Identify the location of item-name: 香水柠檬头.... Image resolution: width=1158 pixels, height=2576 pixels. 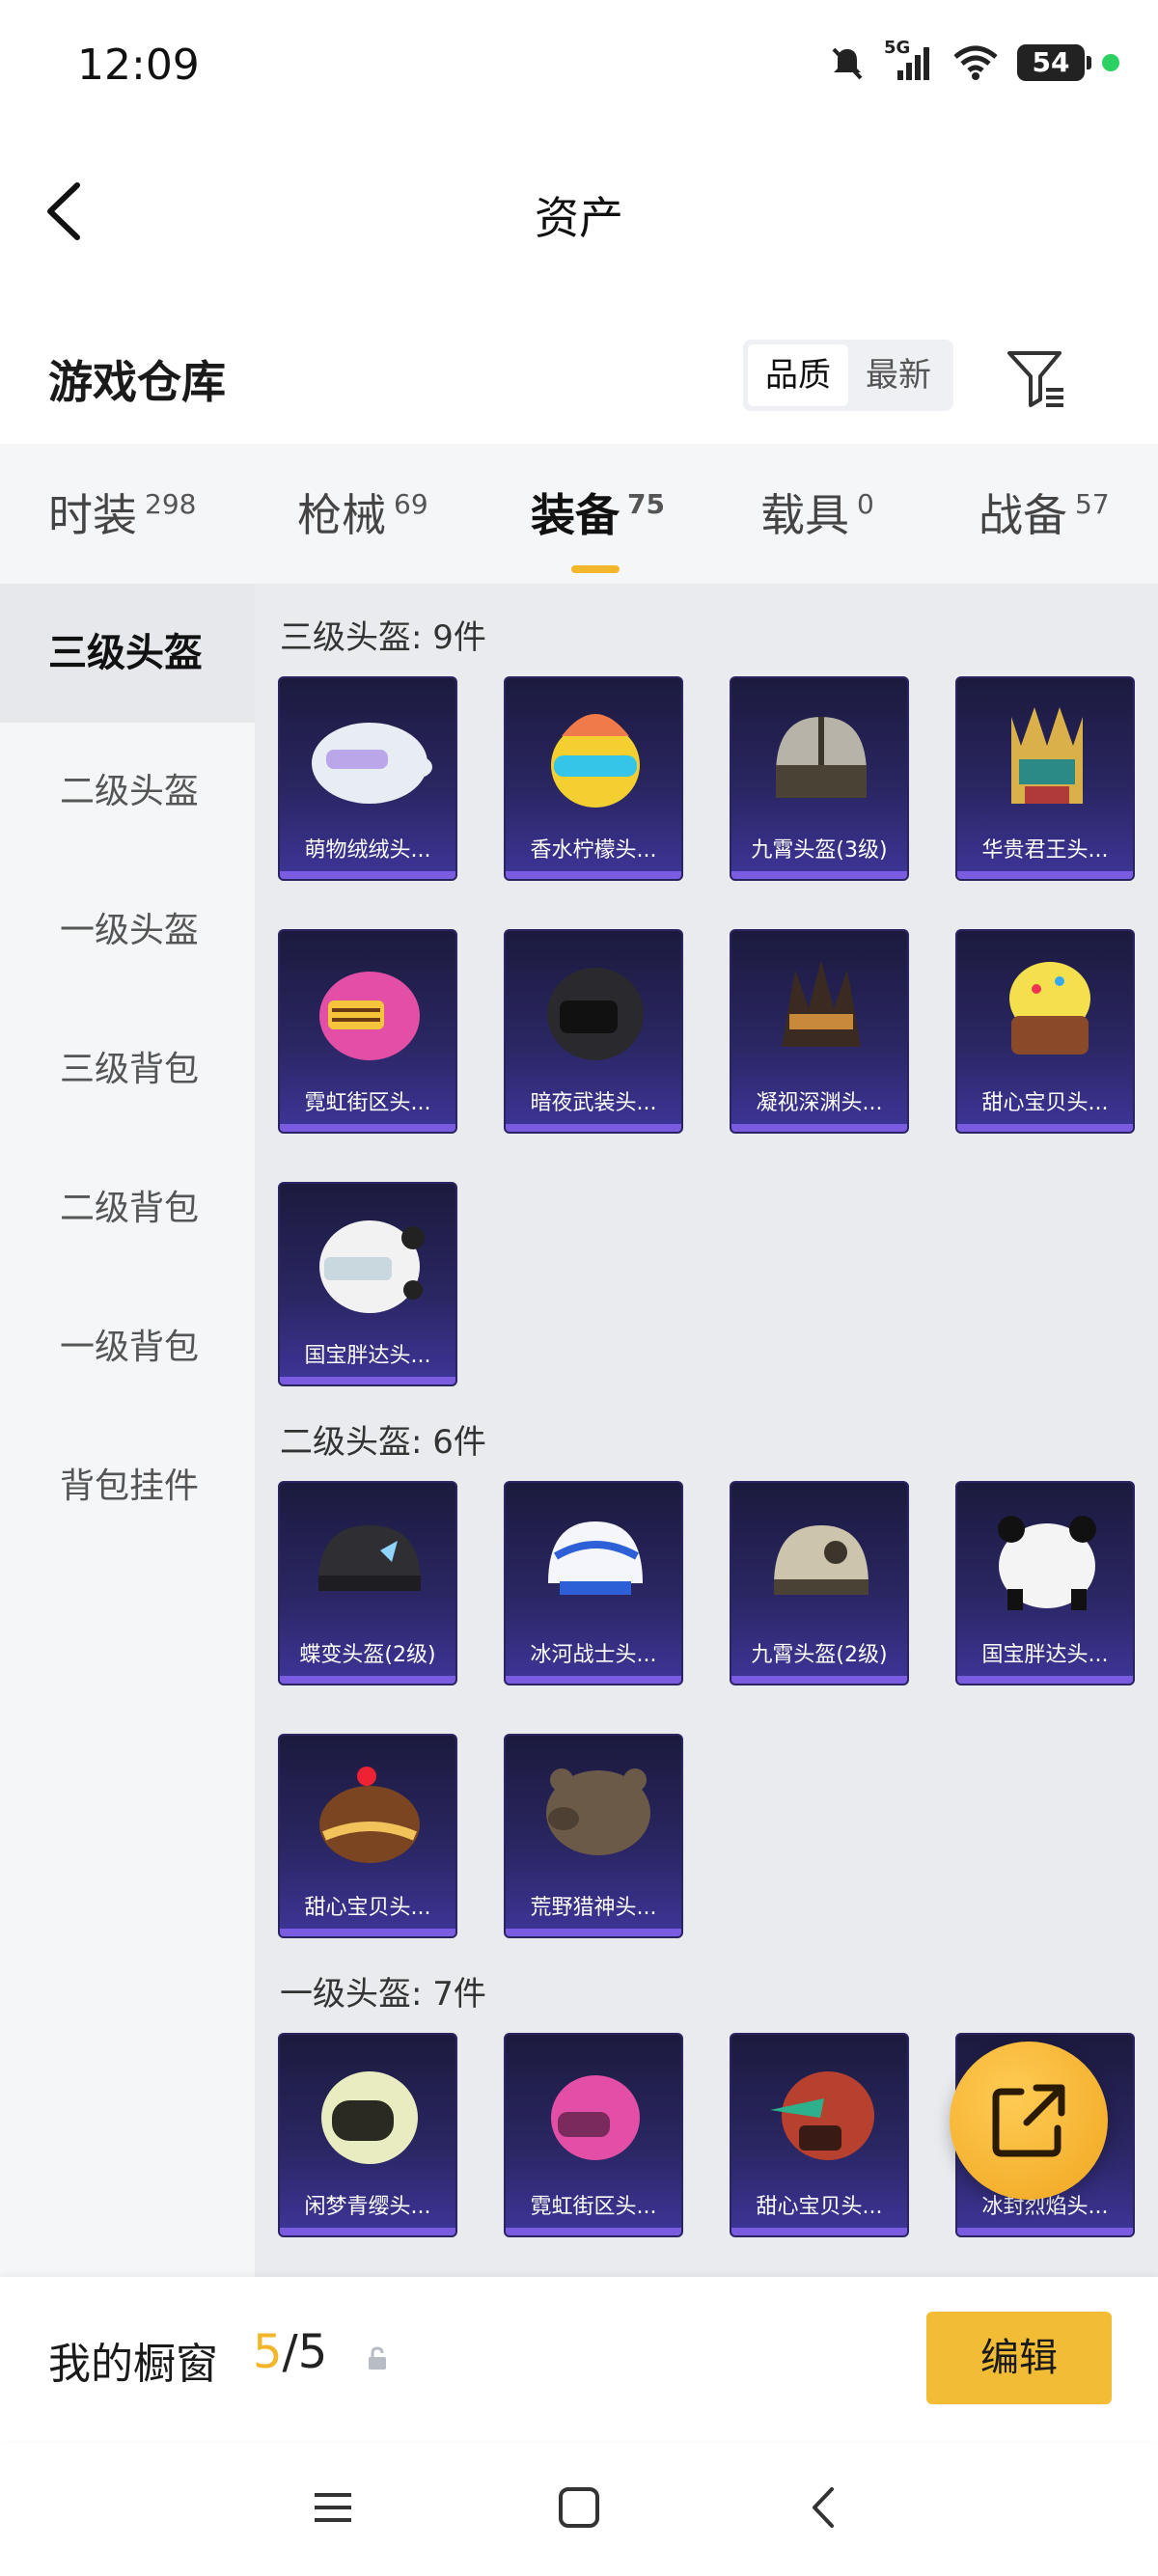
(593, 851).